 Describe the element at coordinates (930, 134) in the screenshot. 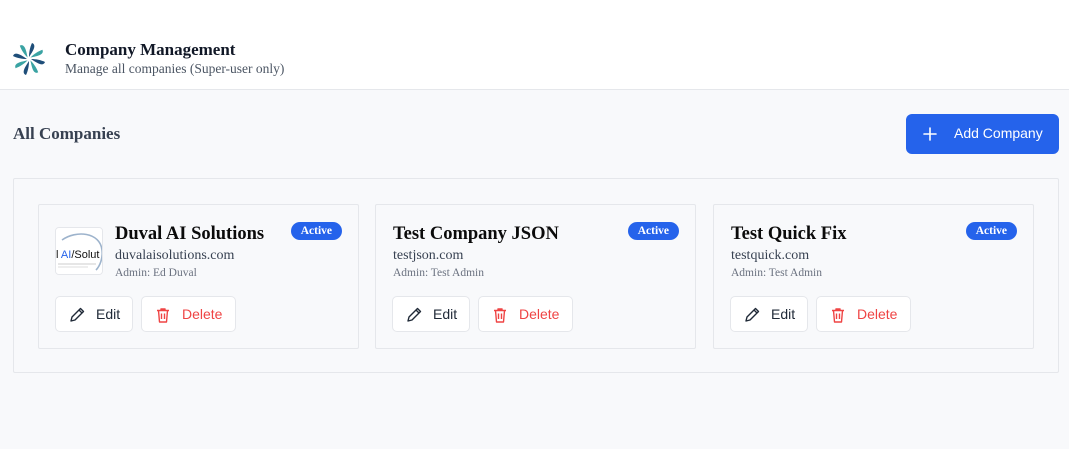

I see `plus-icon` at that location.